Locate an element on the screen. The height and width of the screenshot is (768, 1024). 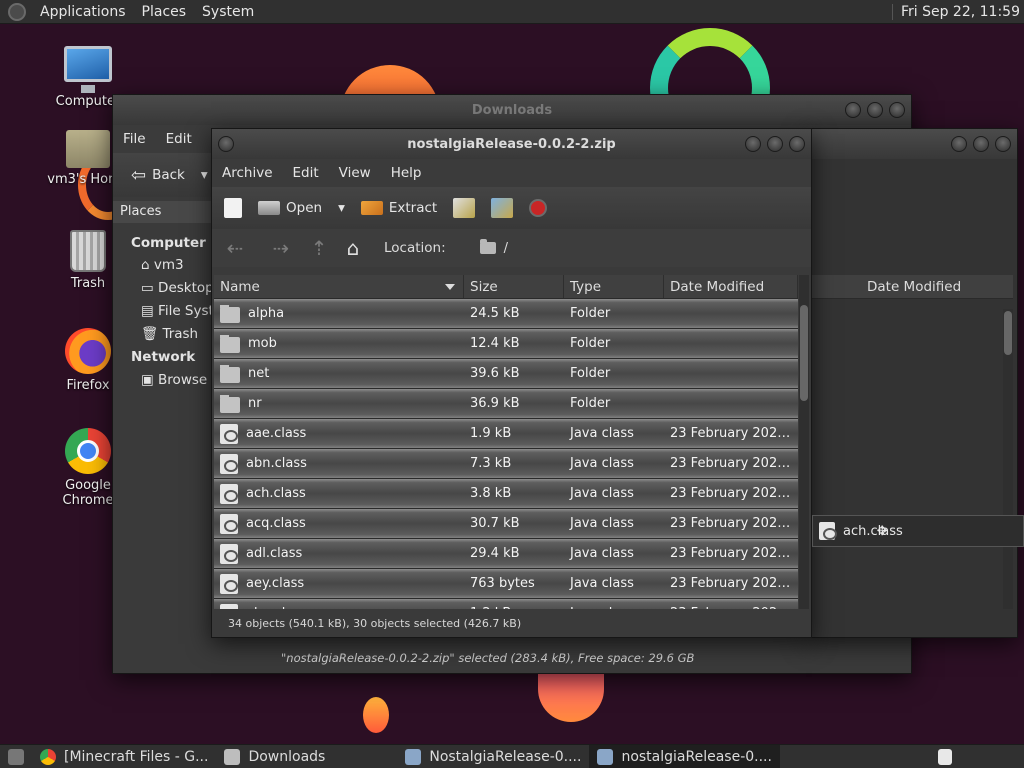
cell-size: 24.5 kB is located at coordinates (495, 313).